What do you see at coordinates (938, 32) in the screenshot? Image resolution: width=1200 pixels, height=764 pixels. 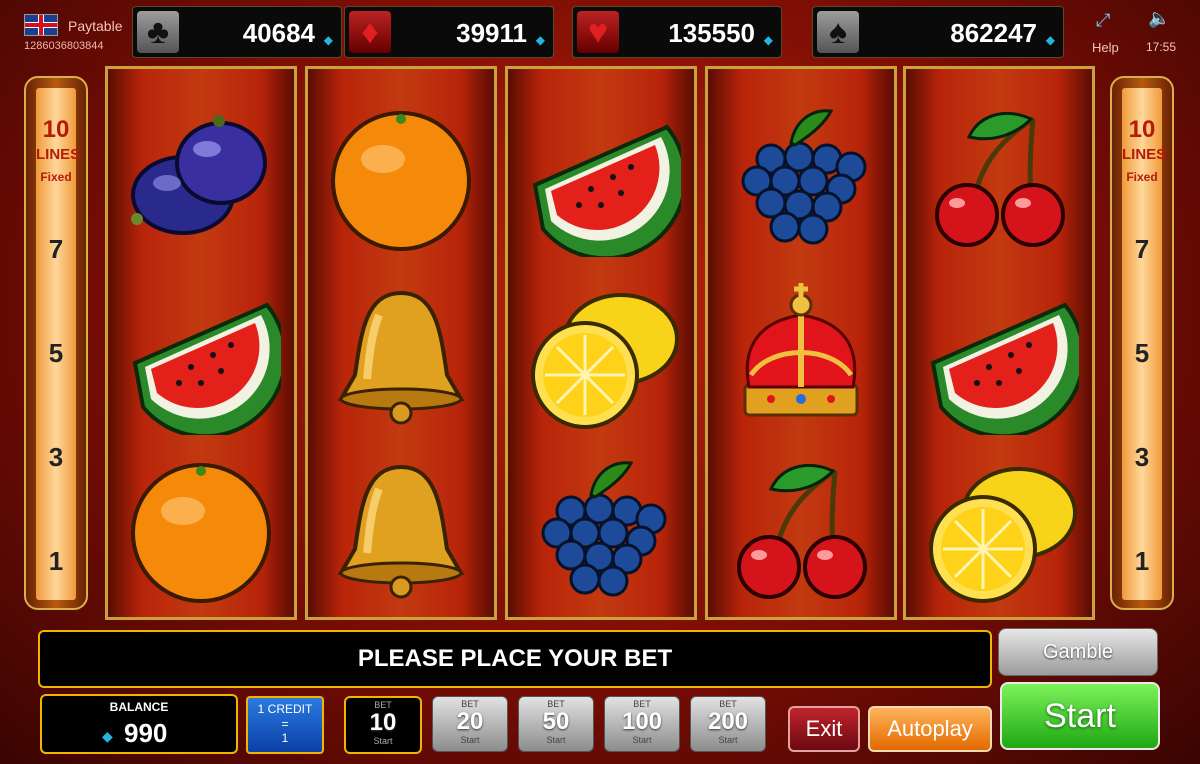 I see `jackpot-spades: ♠ 862247 ◆` at bounding box center [938, 32].